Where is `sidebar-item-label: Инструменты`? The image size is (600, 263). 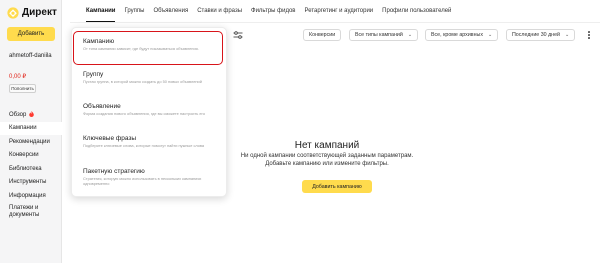 sidebar-item-label: Инструменты is located at coordinates (28, 182).